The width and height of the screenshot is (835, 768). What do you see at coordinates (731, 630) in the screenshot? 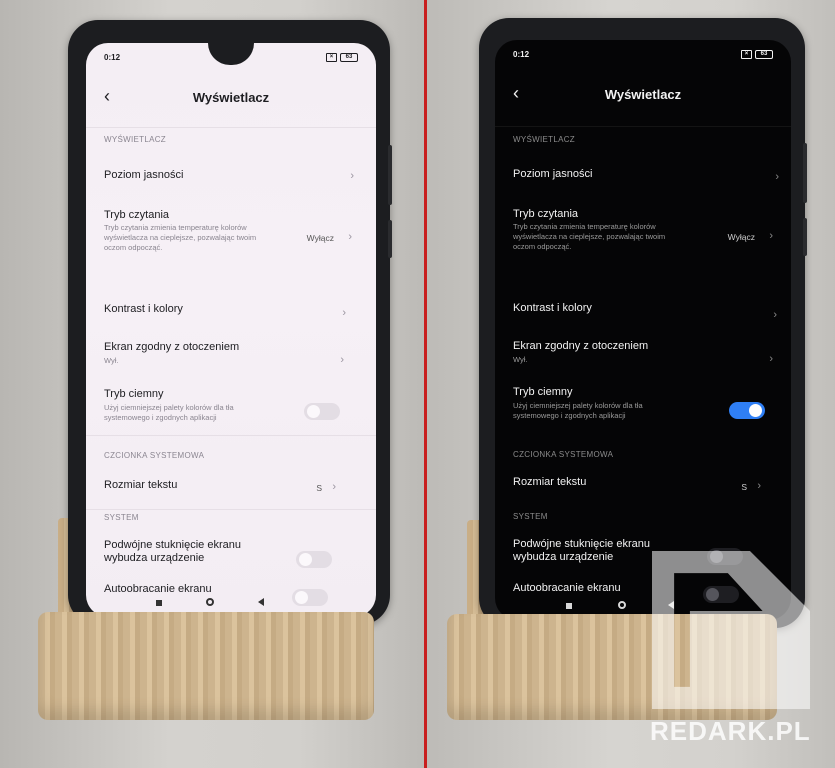
I see `watermark-logo` at bounding box center [731, 630].